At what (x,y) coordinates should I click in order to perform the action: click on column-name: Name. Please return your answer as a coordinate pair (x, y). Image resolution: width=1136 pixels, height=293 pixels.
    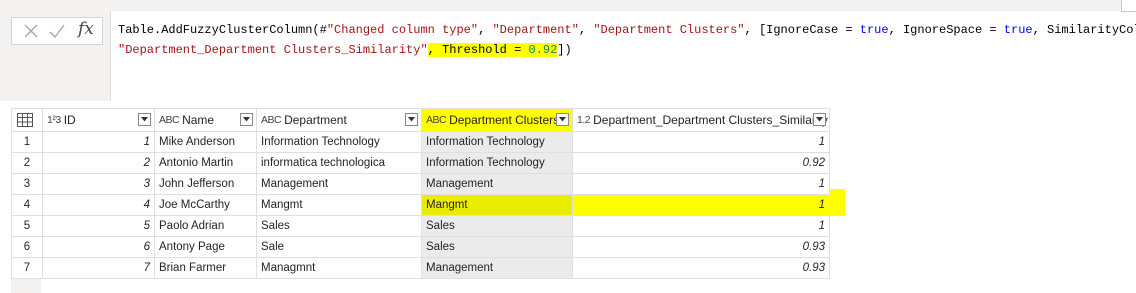
    Looking at the image, I should click on (198, 120).